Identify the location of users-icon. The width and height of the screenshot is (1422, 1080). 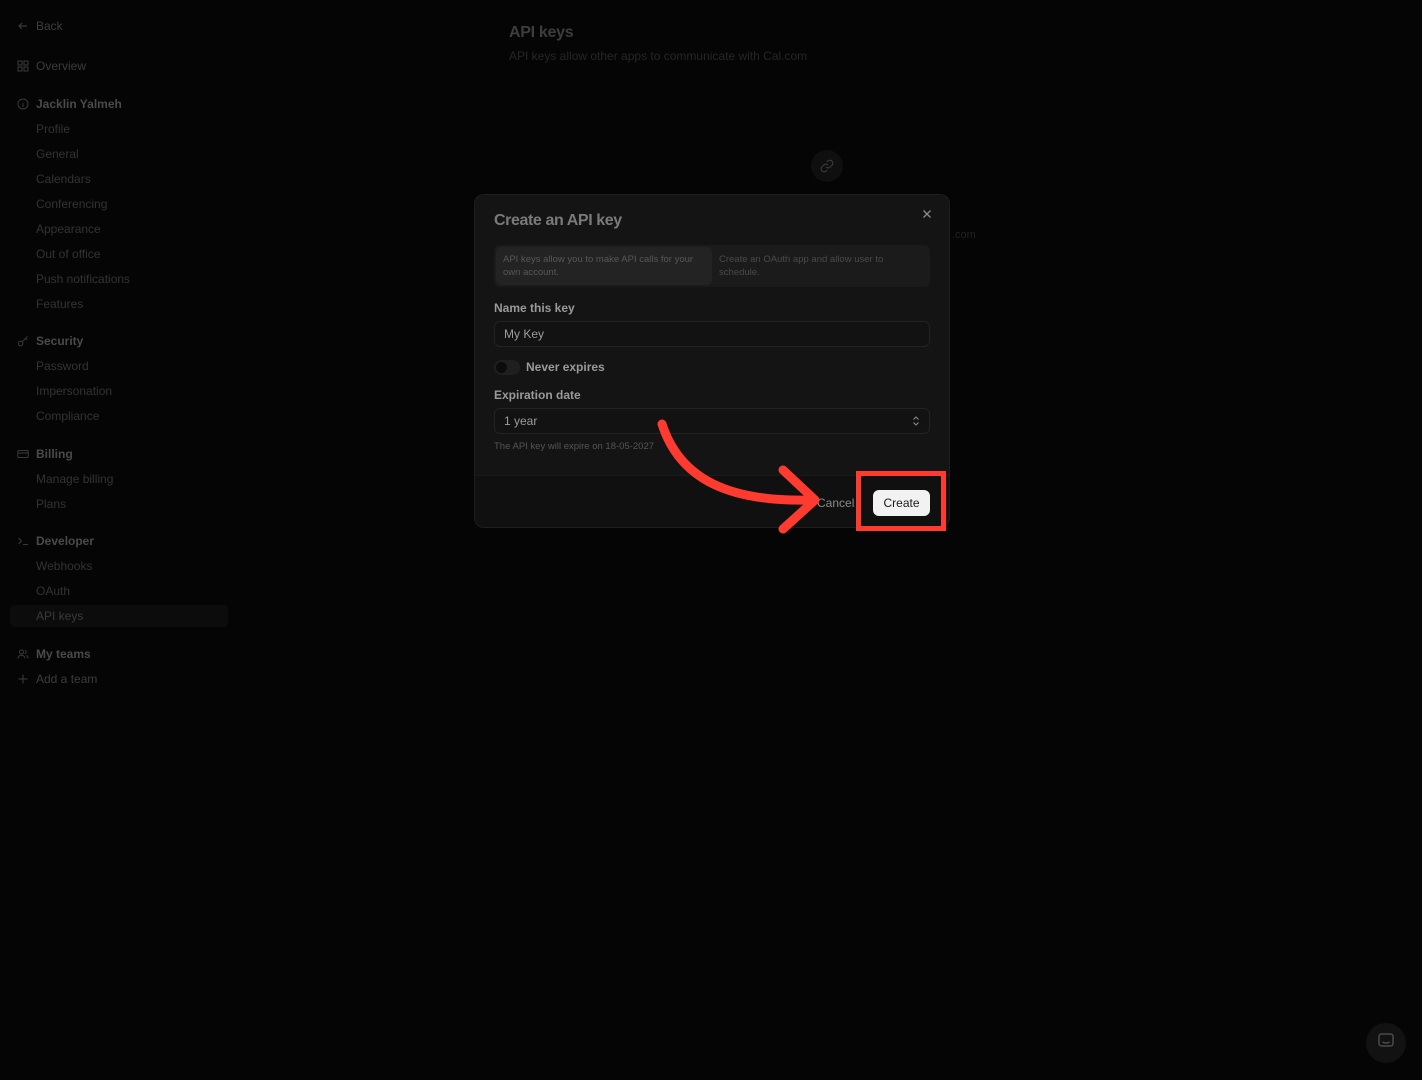
(23, 654).